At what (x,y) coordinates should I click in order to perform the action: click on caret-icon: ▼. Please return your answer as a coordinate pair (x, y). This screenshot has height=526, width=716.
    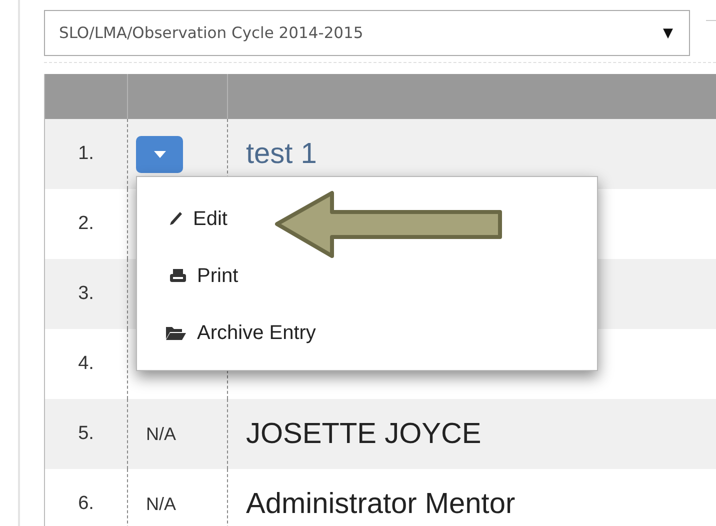
    Looking at the image, I should click on (668, 33).